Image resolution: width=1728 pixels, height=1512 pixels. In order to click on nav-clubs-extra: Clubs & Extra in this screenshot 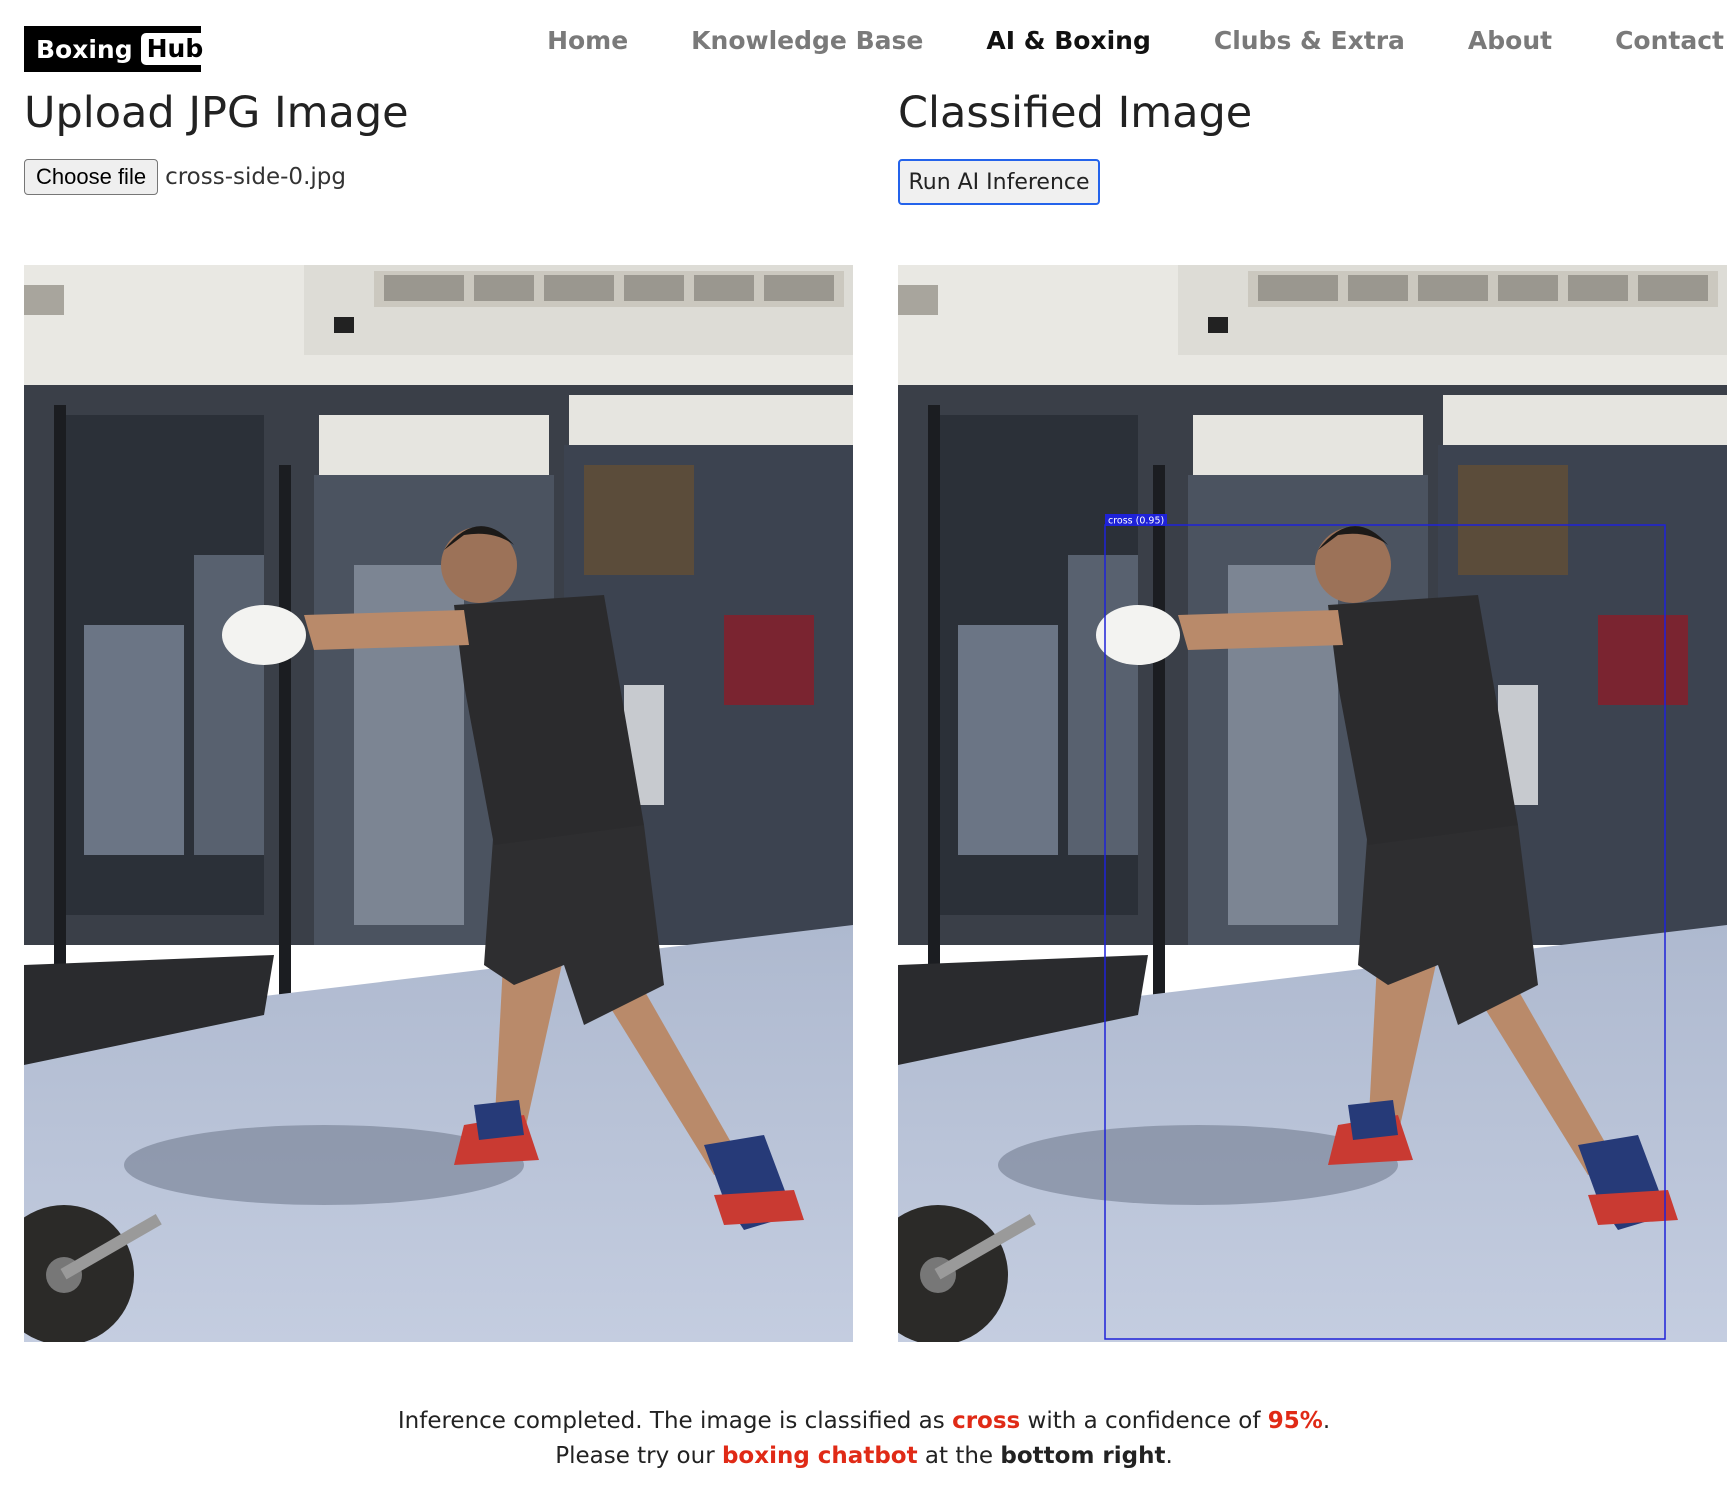, I will do `click(1309, 40)`.